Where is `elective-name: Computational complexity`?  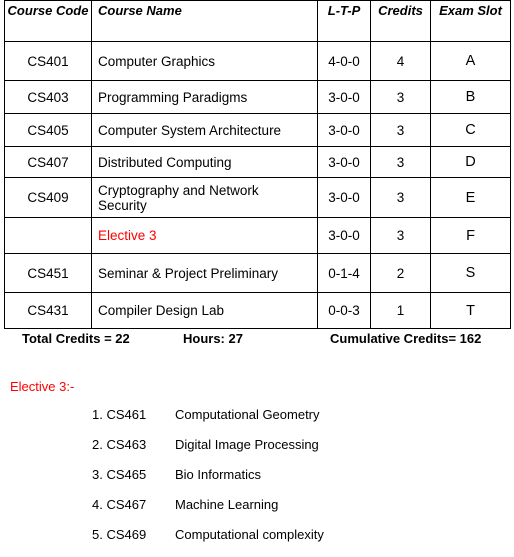
elective-name: Computational complexity is located at coordinates (249, 534).